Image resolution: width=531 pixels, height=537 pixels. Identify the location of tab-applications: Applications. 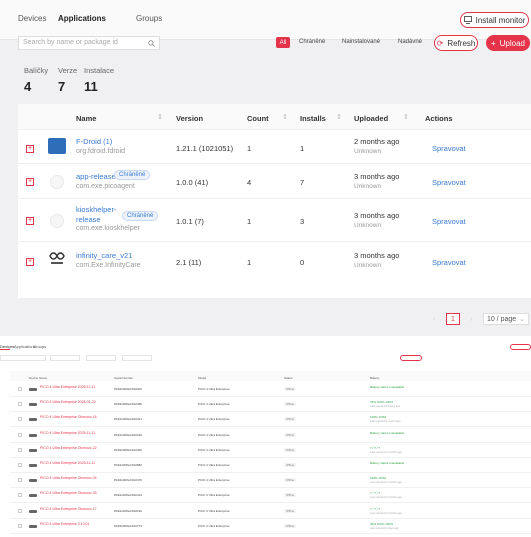
(82, 18).